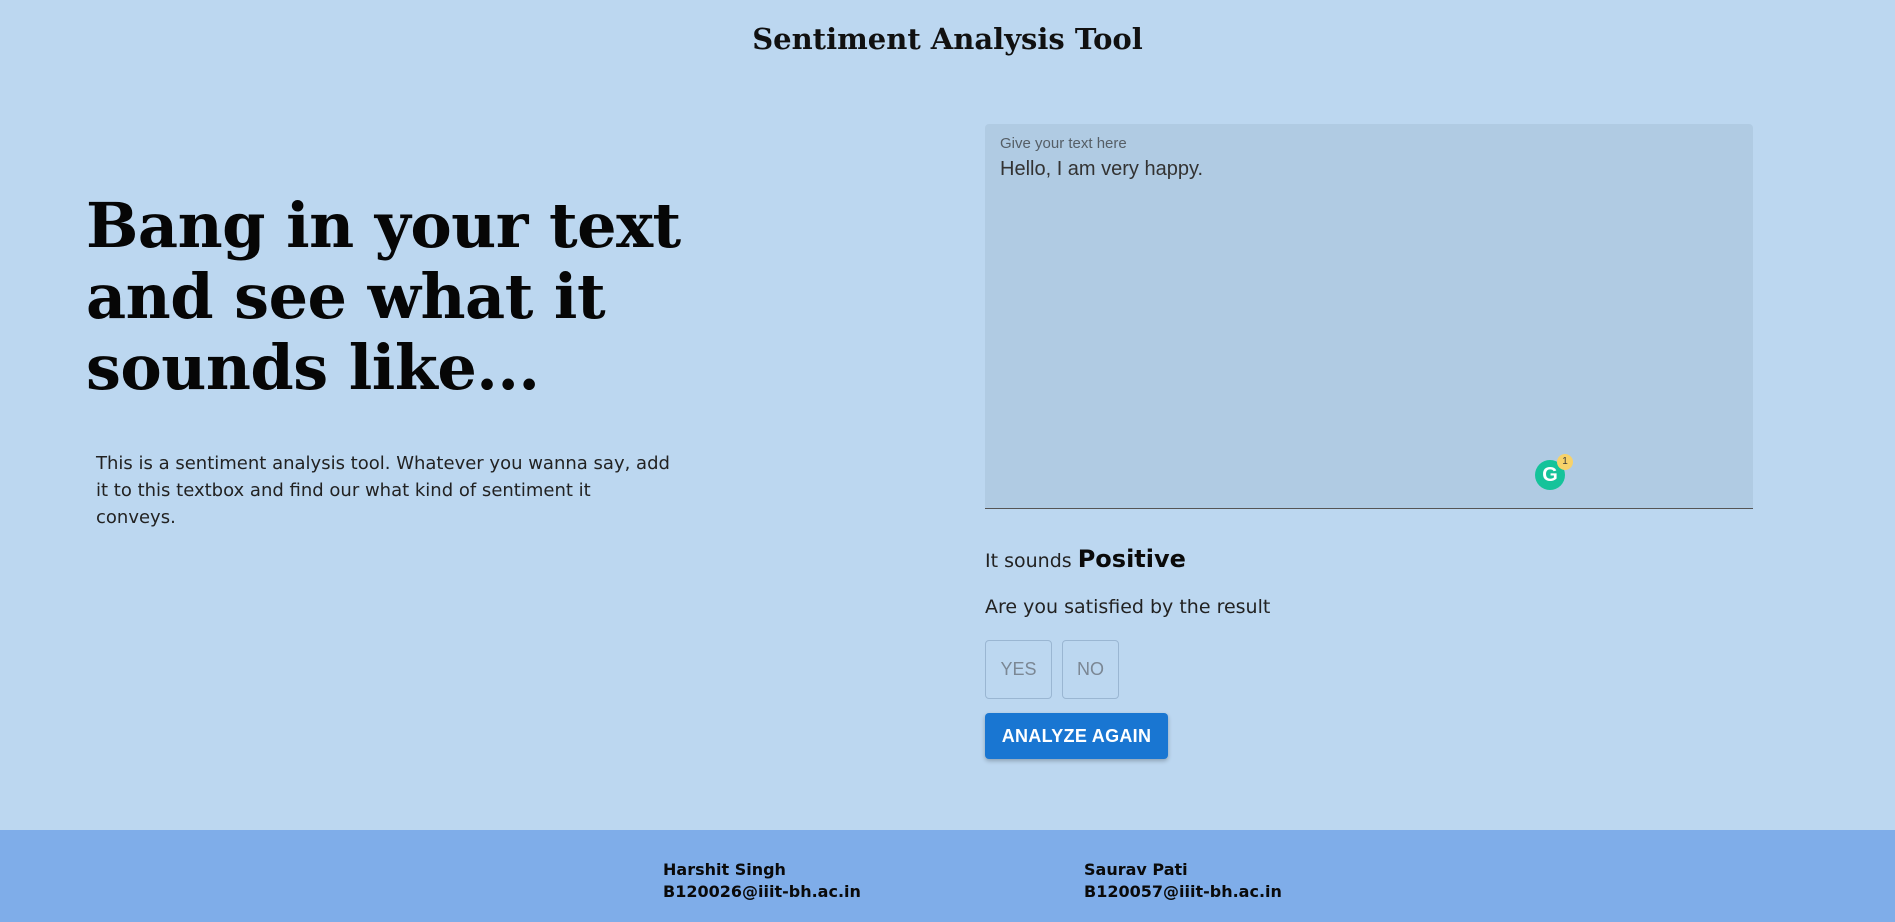  What do you see at coordinates (947, 39) in the screenshot?
I see `page-title: Sentiment Analysis Tool` at bounding box center [947, 39].